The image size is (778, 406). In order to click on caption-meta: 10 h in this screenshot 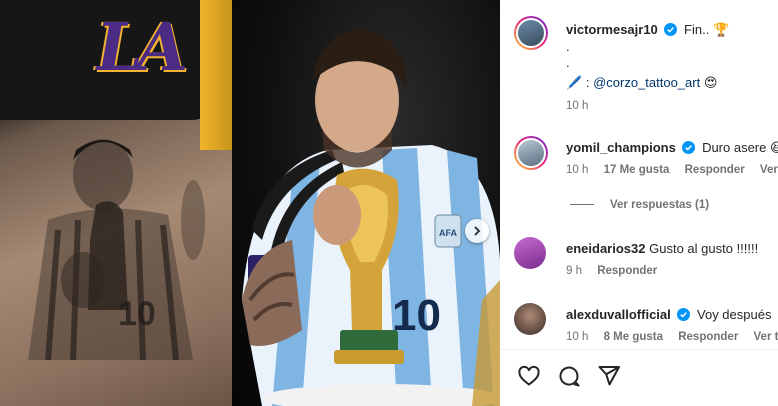, I will do `click(583, 106)`.